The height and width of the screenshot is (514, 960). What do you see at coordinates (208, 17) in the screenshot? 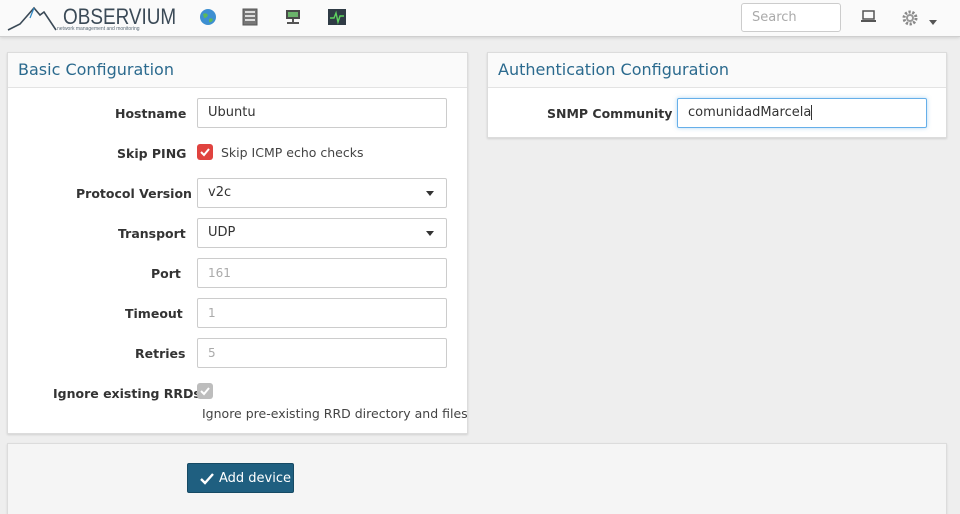
I see `globe-icon` at bounding box center [208, 17].